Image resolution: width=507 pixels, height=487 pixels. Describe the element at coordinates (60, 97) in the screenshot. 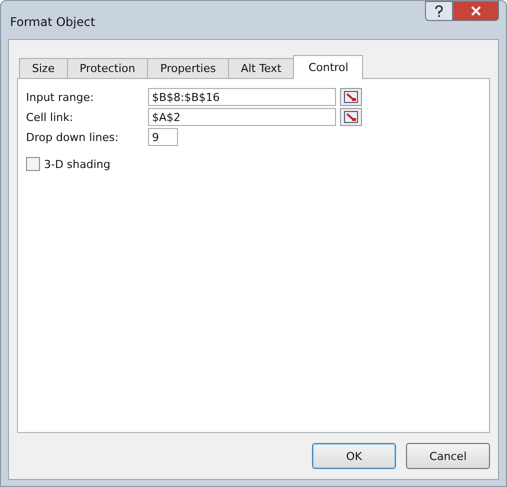

I see `field-label: Input range:` at that location.